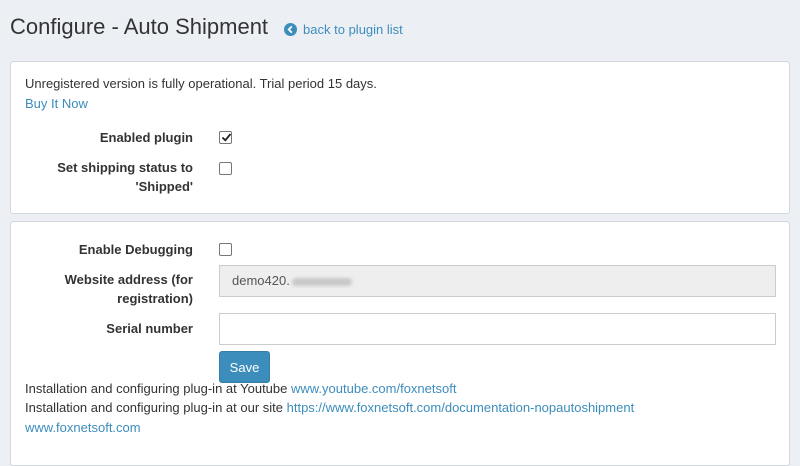  I want to click on buy-it-now-link: Buy It Now, so click(56, 103).